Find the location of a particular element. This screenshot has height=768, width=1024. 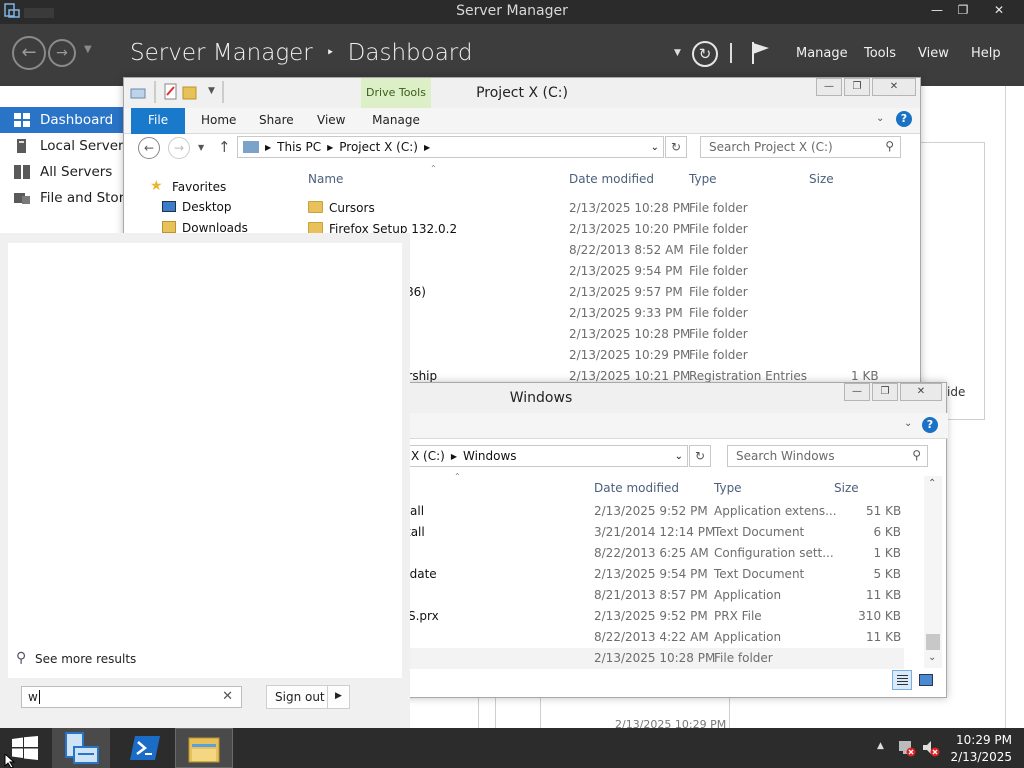

history-dropdown-icon: ▼ is located at coordinates (88, 49).